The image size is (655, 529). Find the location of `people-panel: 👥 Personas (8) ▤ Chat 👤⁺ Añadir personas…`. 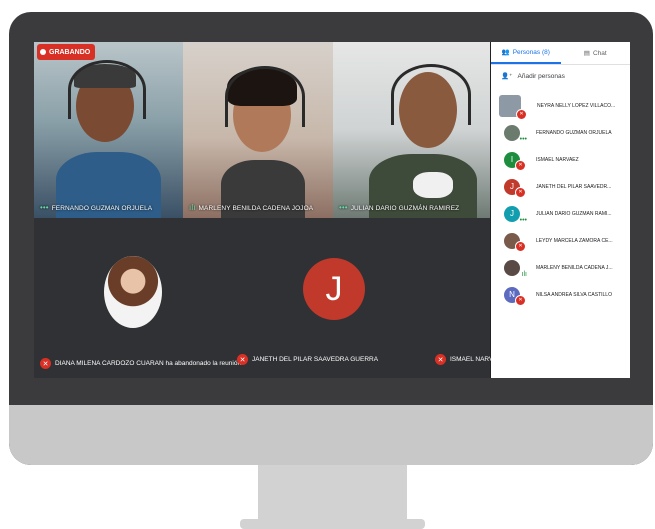

people-panel: 👥 Personas (8) ▤ Chat 👤⁺ Añadir personas… is located at coordinates (560, 210).